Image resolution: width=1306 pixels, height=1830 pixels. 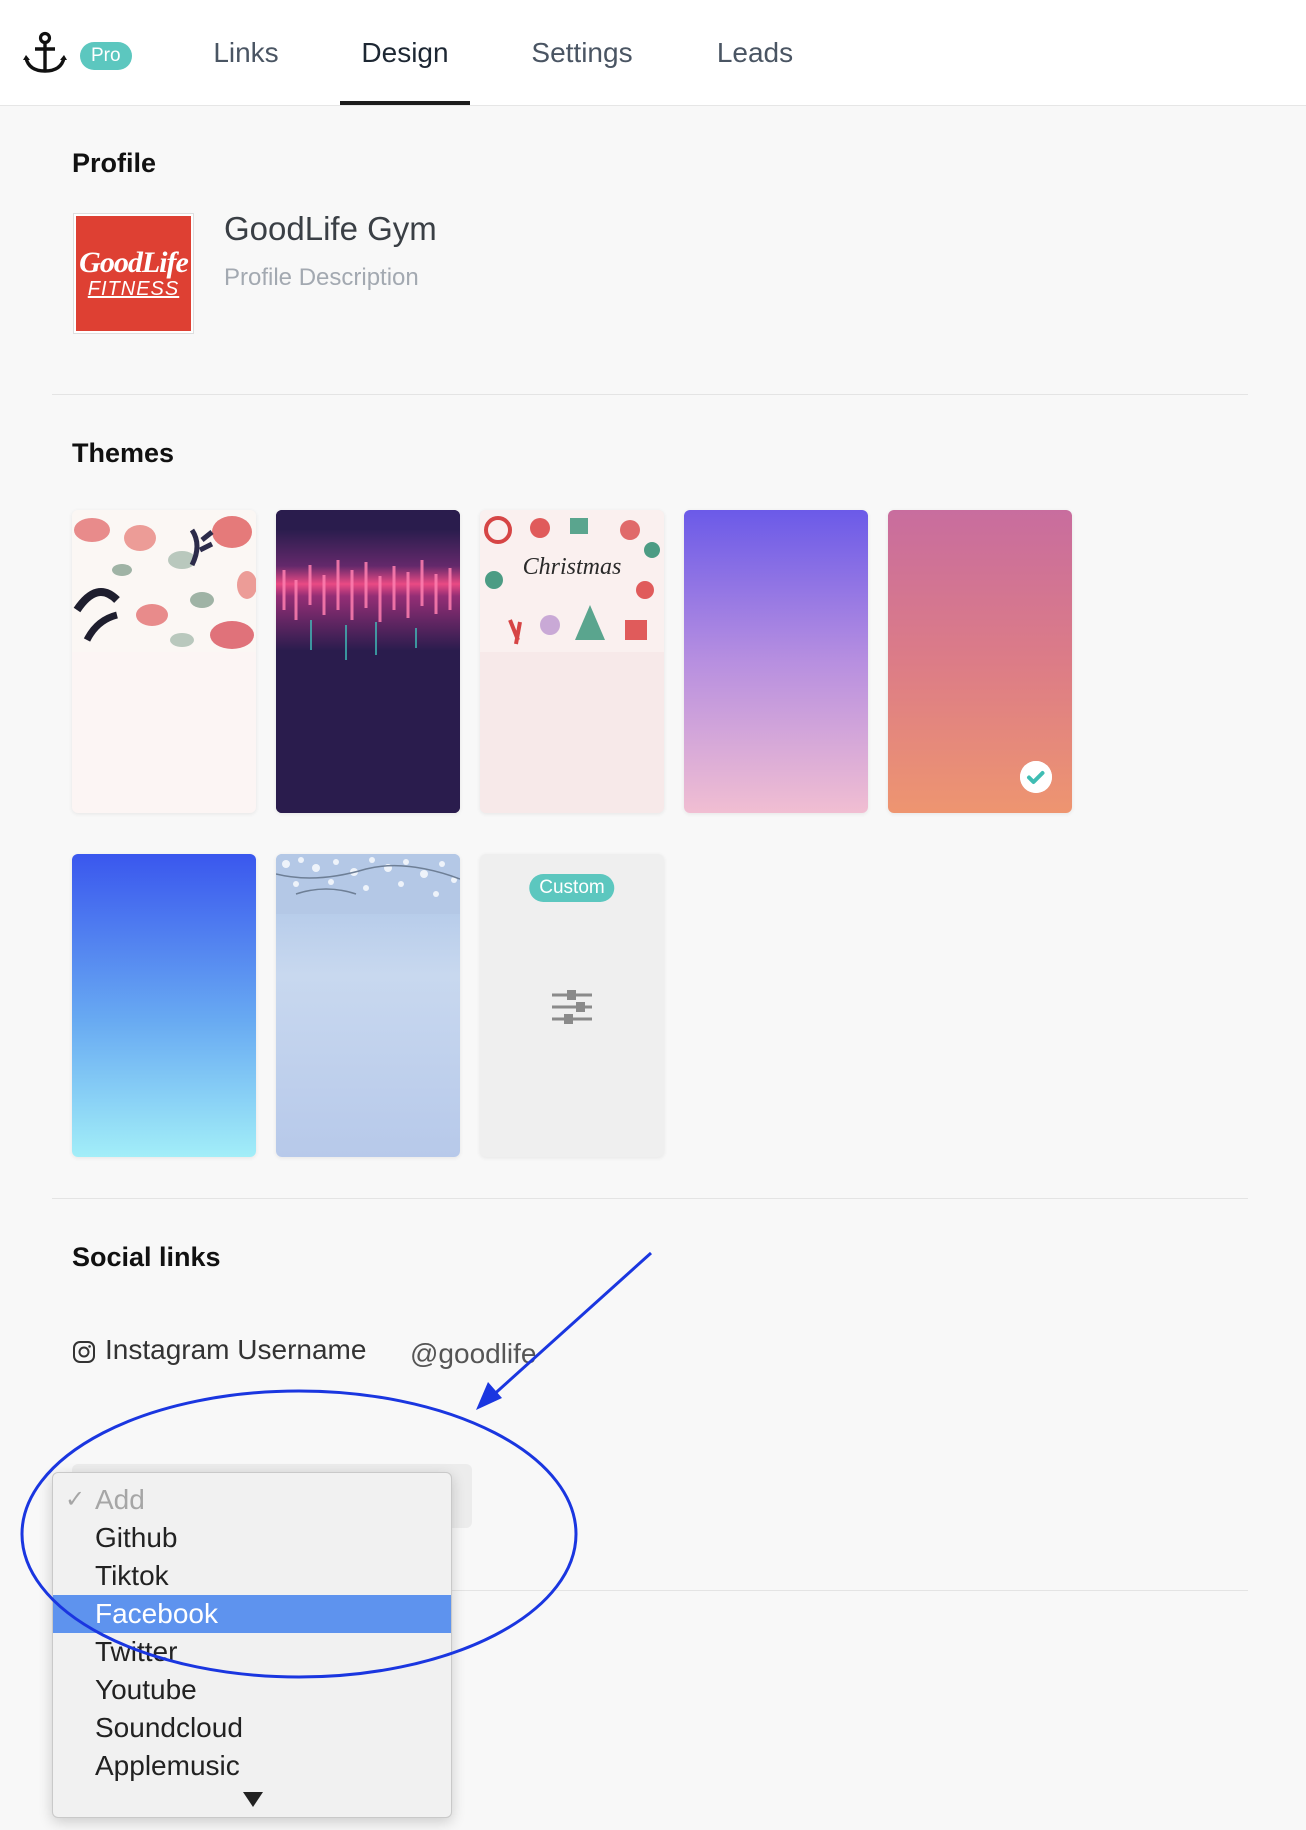 What do you see at coordinates (252, 1576) in the screenshot?
I see `dropdown-option-tiktok: Tiktok` at bounding box center [252, 1576].